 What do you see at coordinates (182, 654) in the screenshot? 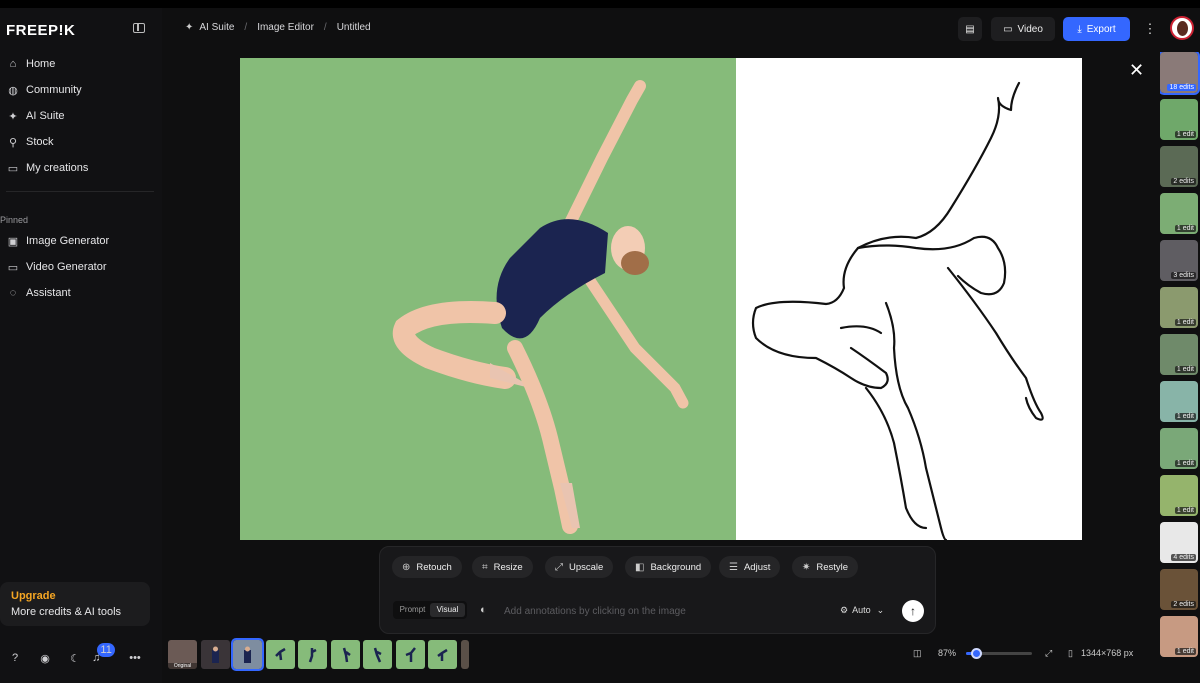
I see `thumb-original: Original` at bounding box center [182, 654].